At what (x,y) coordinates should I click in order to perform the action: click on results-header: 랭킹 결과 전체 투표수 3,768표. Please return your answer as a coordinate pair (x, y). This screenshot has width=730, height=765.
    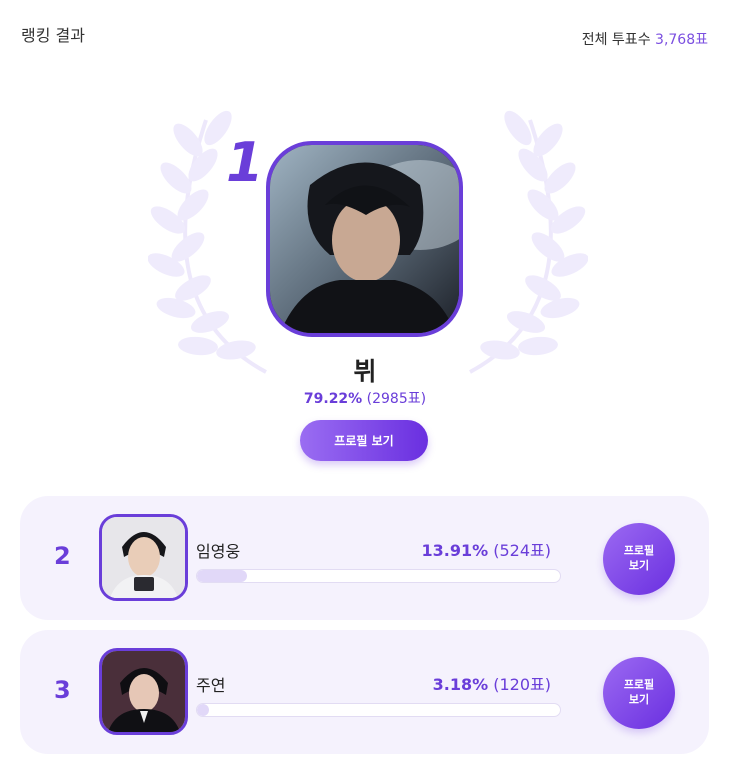
    Looking at the image, I should click on (365, 35).